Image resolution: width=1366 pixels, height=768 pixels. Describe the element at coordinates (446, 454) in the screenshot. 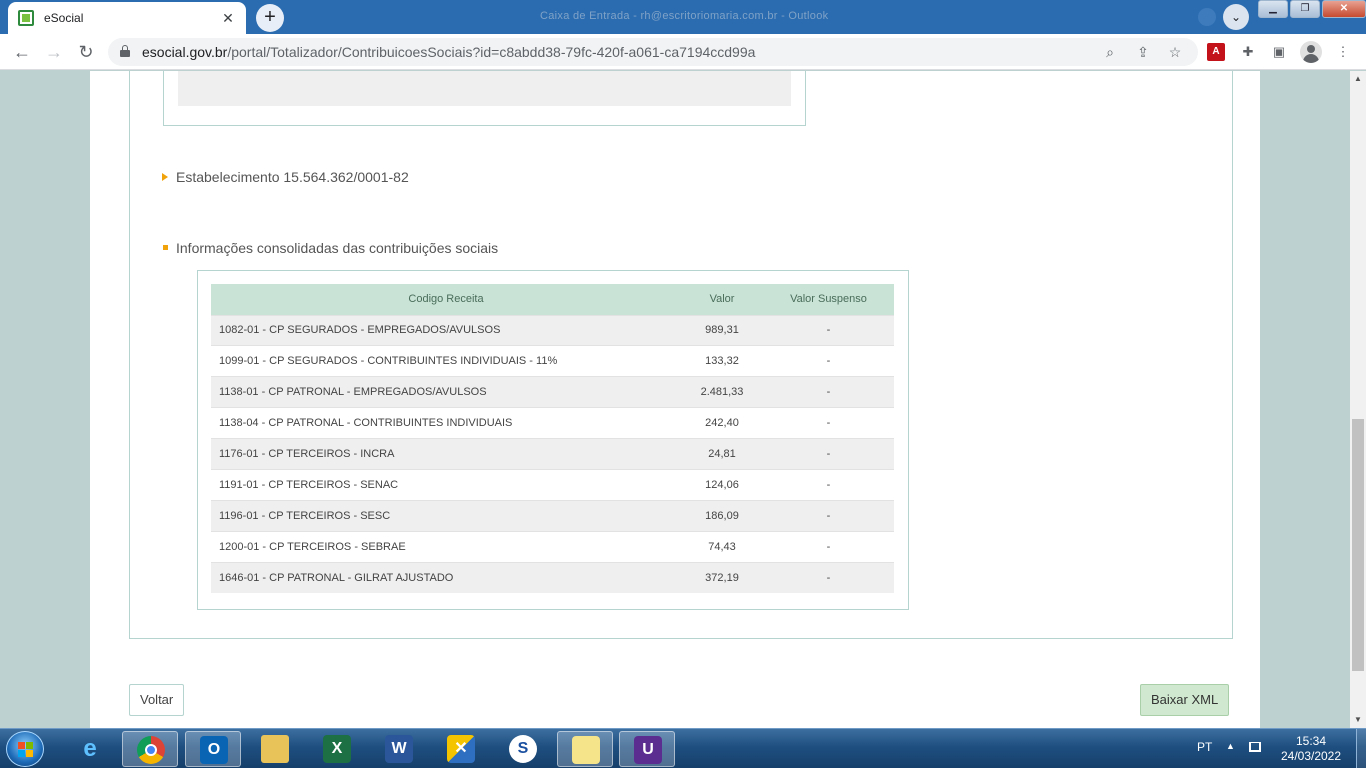

I see `codigo-receita-cell: 1176-01 - CP TERCEIROS - INCRA` at that location.